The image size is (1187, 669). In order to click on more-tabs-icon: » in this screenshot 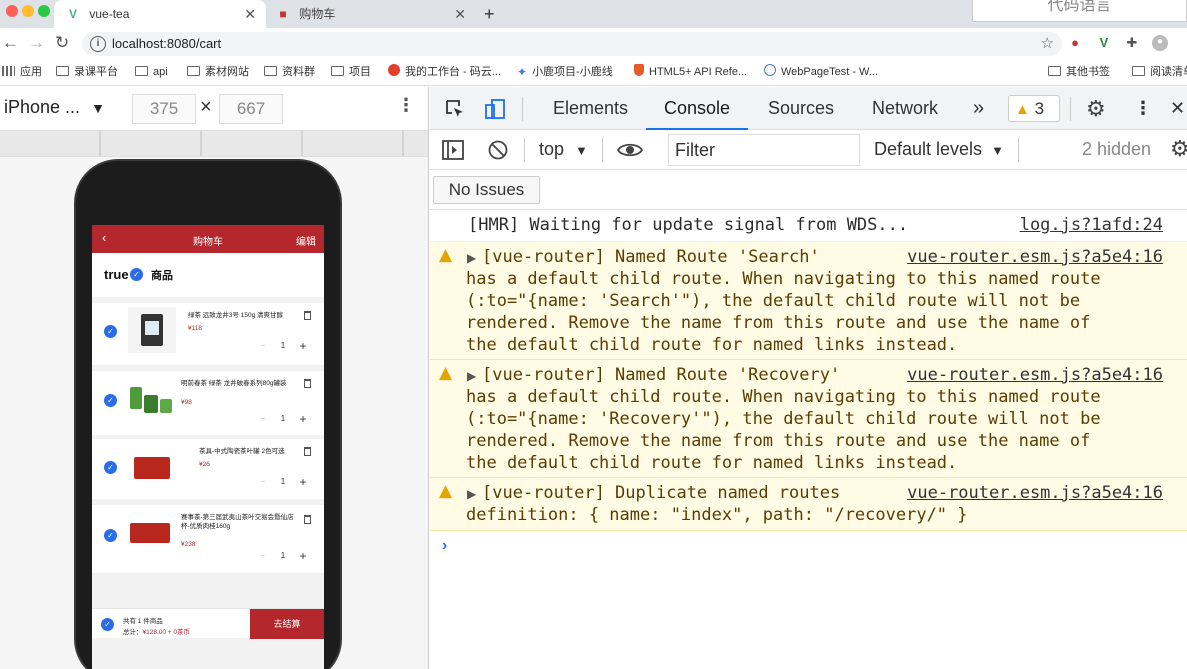, I will do `click(978, 108)`.